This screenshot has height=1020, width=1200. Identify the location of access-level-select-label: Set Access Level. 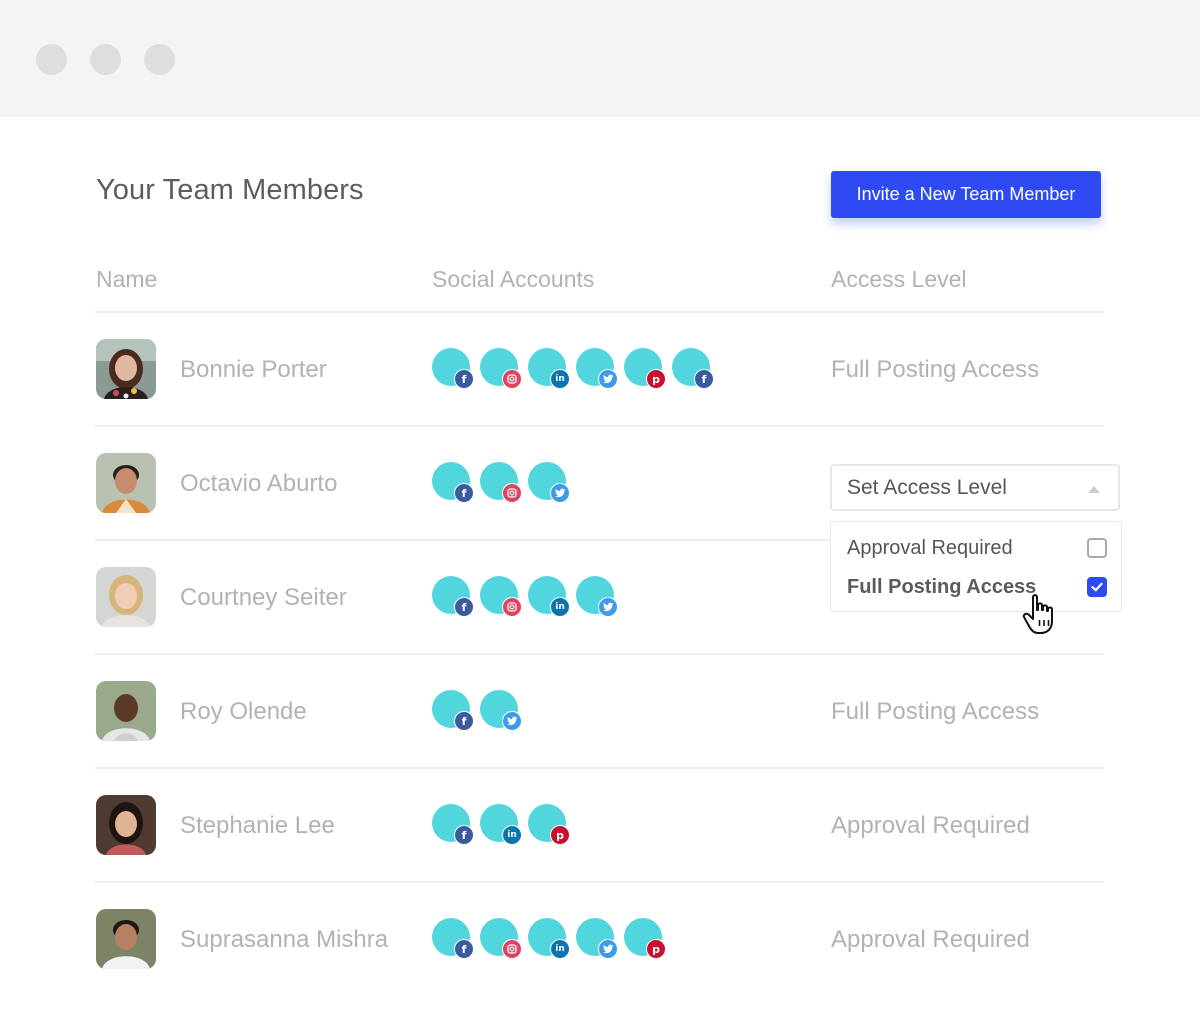
(927, 487).